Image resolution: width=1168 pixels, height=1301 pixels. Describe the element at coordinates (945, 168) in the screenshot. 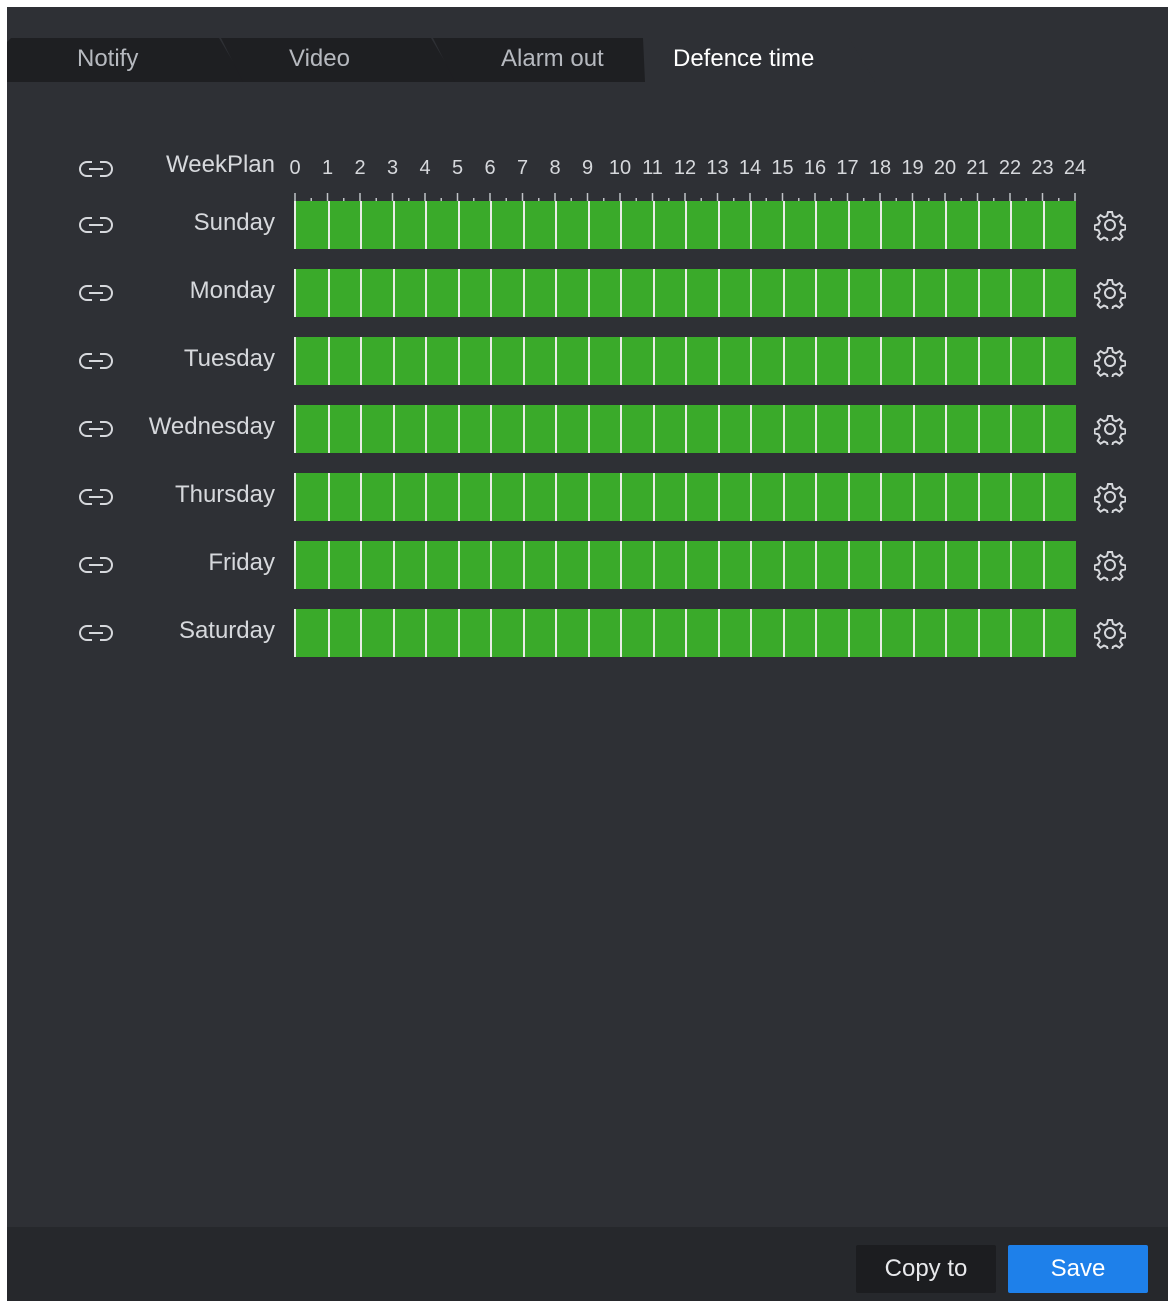

I see `hour-label: 20` at that location.